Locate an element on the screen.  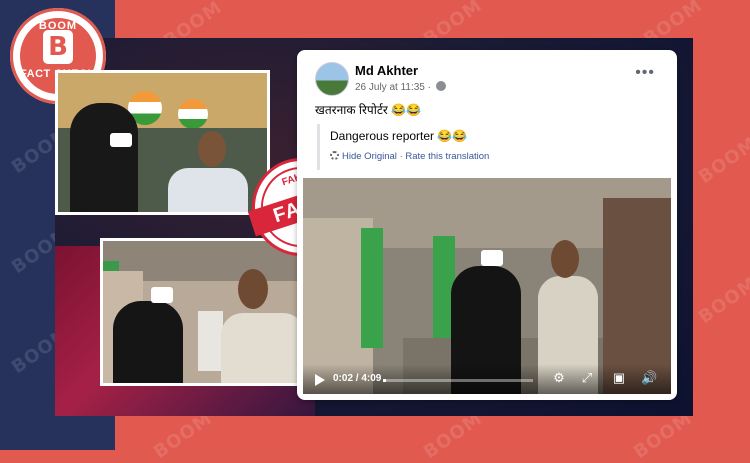
video-controls: 0:02 / 4:09 ⚙ ⤢ ▣ 🔊 is located at coordinates (487, 379).